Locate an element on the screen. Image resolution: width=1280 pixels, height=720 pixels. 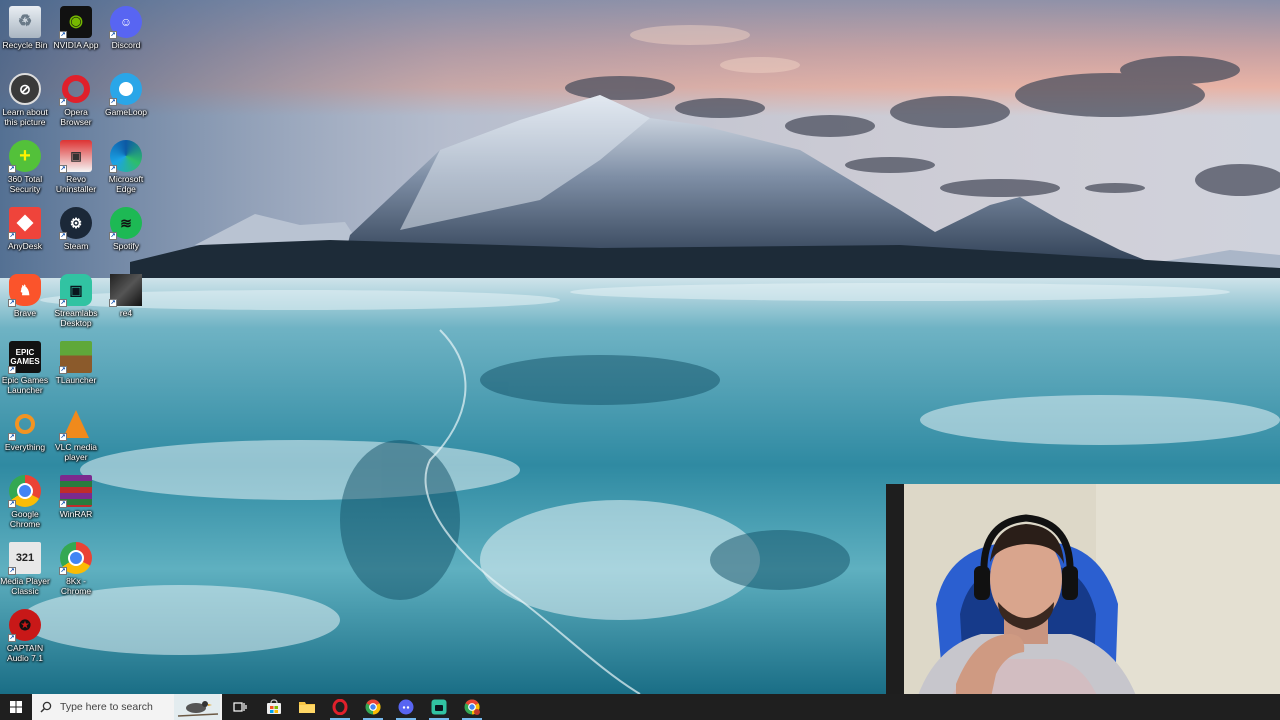
8kx-chrome-shortcut: ↗ 8Kx - Chrome is located at coordinates (76, 571).